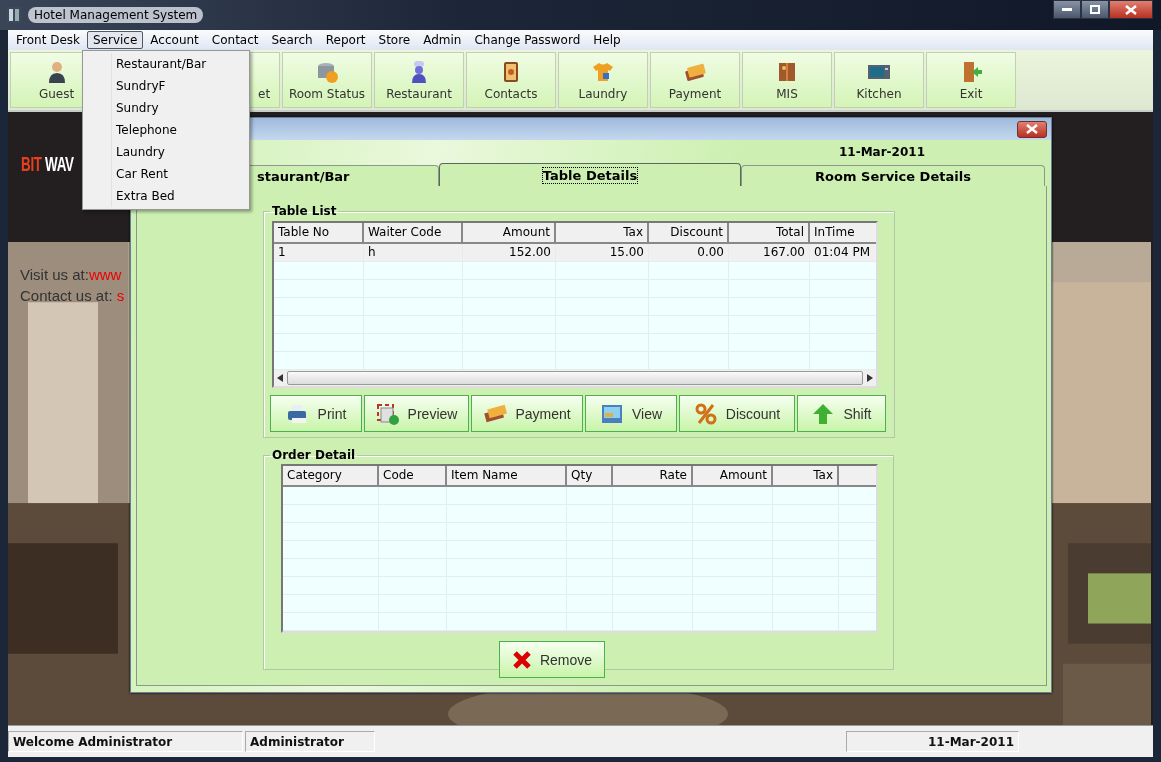  I want to click on minimize-icon, so click(1067, 9).